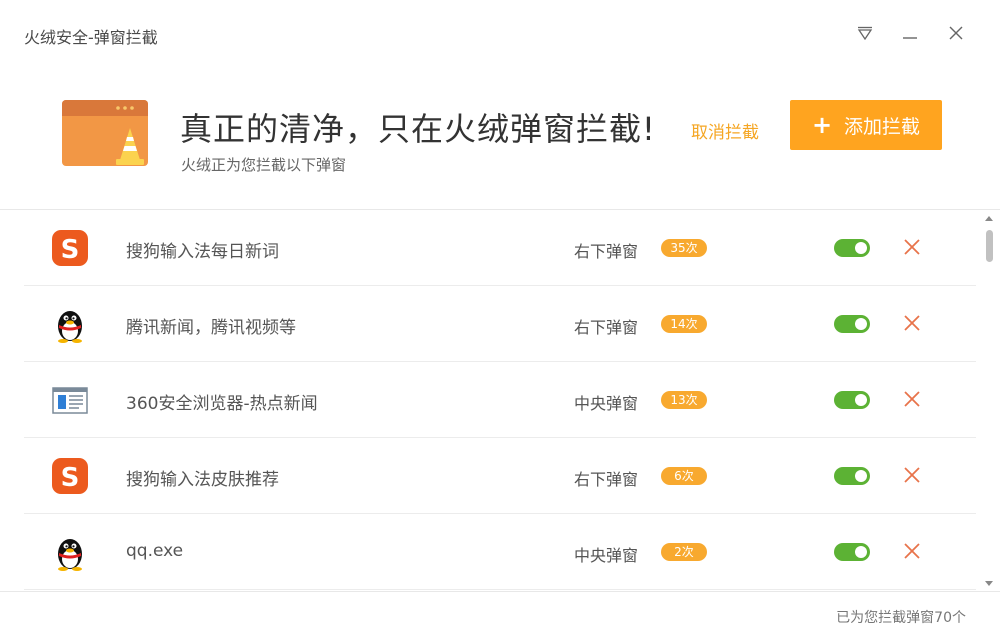 The height and width of the screenshot is (644, 1000). Describe the element at coordinates (202, 480) in the screenshot. I see `popup-name: 搜狗输入法皮肤推荐` at that location.